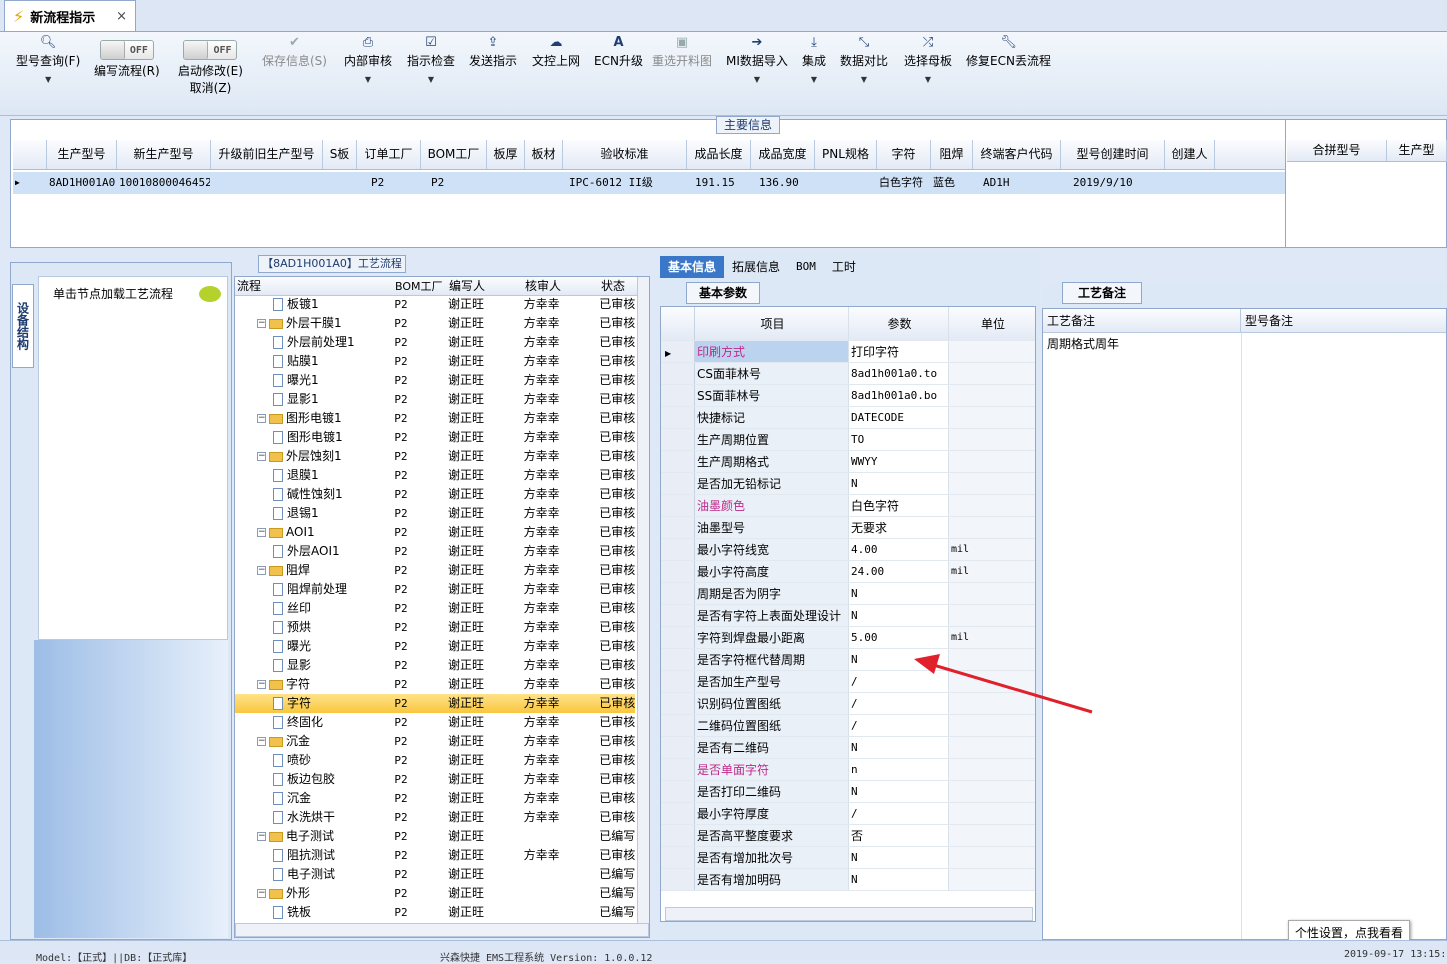 The height and width of the screenshot is (964, 1447). I want to click on param-value: 无要求, so click(899, 527).